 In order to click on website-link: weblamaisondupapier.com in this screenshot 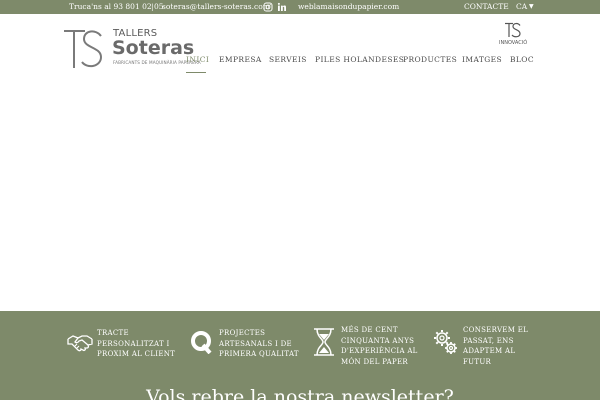, I will do `click(348, 7)`.